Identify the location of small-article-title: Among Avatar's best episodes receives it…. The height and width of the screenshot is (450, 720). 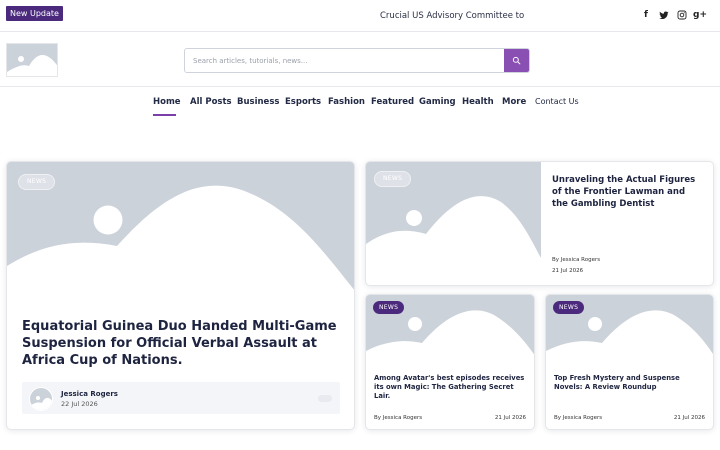
(451, 387).